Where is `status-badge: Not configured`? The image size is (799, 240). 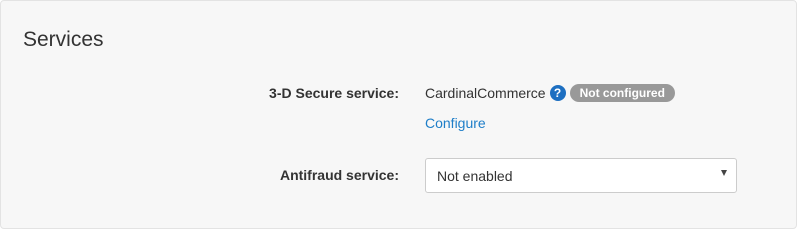 status-badge: Not configured is located at coordinates (622, 93).